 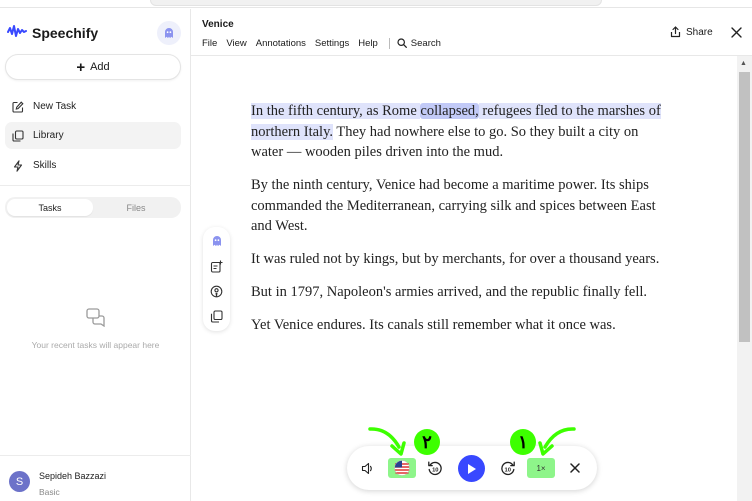 What do you see at coordinates (743, 63) in the screenshot?
I see `scroll-up-arrow-icon: ▲` at bounding box center [743, 63].